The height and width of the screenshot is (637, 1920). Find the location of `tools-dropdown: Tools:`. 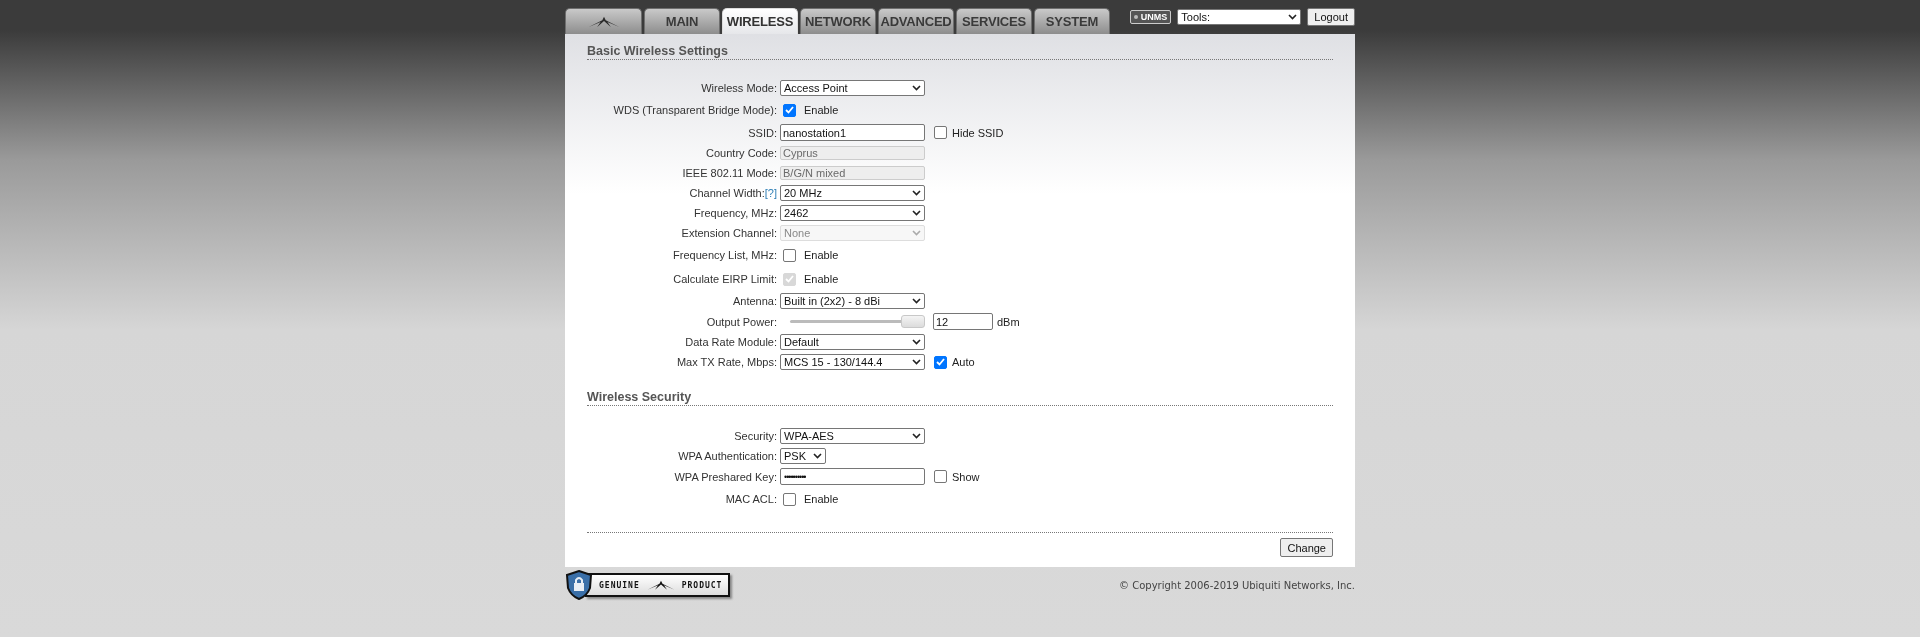

tools-dropdown: Tools: is located at coordinates (1239, 17).